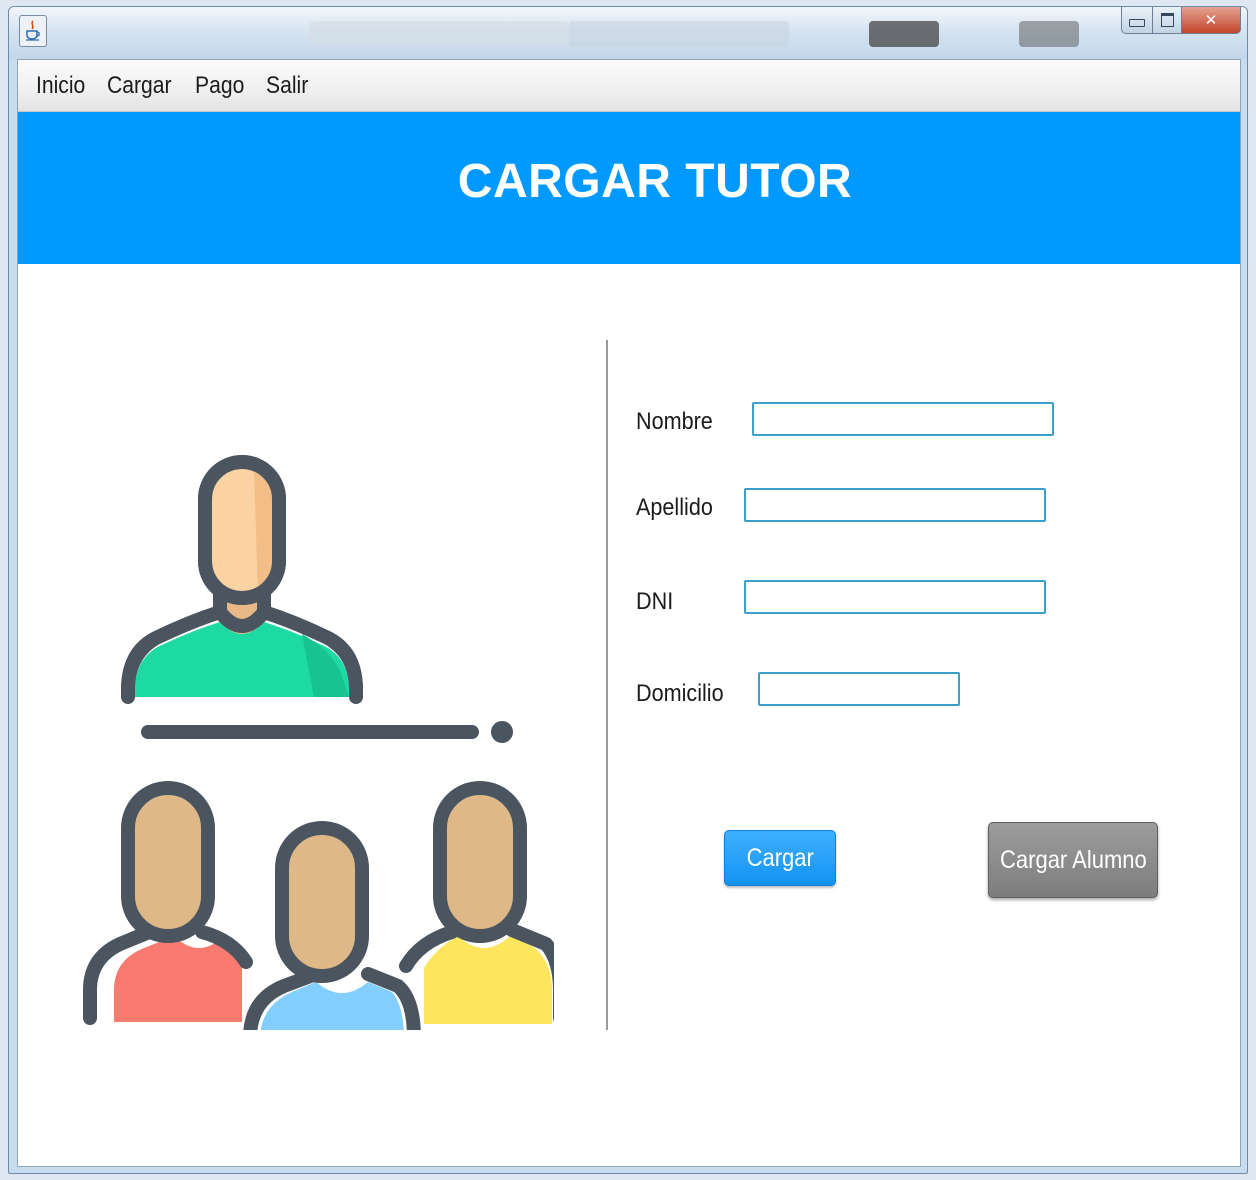 Image resolution: width=1256 pixels, height=1180 pixels. What do you see at coordinates (674, 421) in the screenshot?
I see `nombre-label: Nombre` at bounding box center [674, 421].